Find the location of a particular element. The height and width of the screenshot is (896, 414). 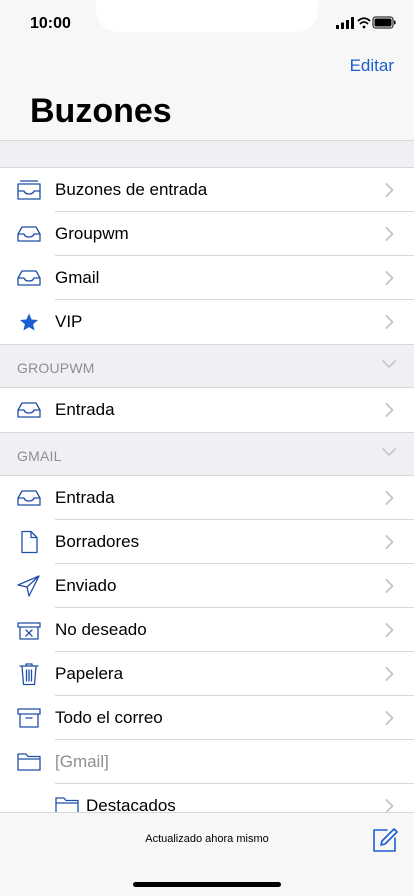

inbox-tray-icon is located at coordinates (29, 190).